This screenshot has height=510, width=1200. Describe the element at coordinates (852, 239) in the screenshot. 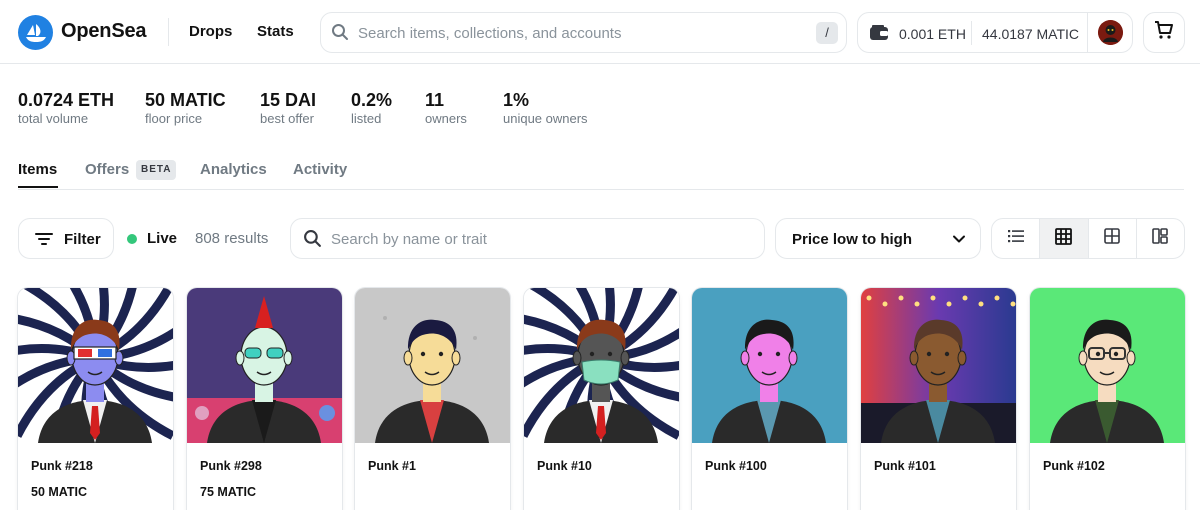

I see `sort-label: Price low to high` at that location.